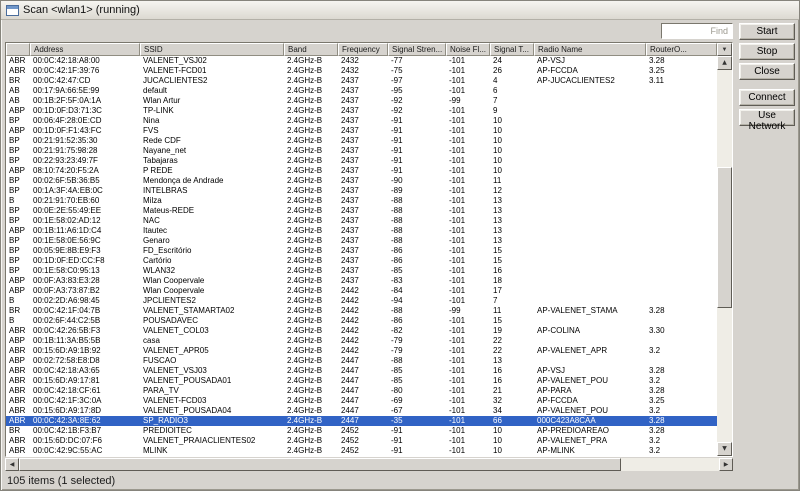 This screenshot has width=800, height=491. What do you see at coordinates (311, 49) in the screenshot?
I see `column-header-band: Band` at bounding box center [311, 49].